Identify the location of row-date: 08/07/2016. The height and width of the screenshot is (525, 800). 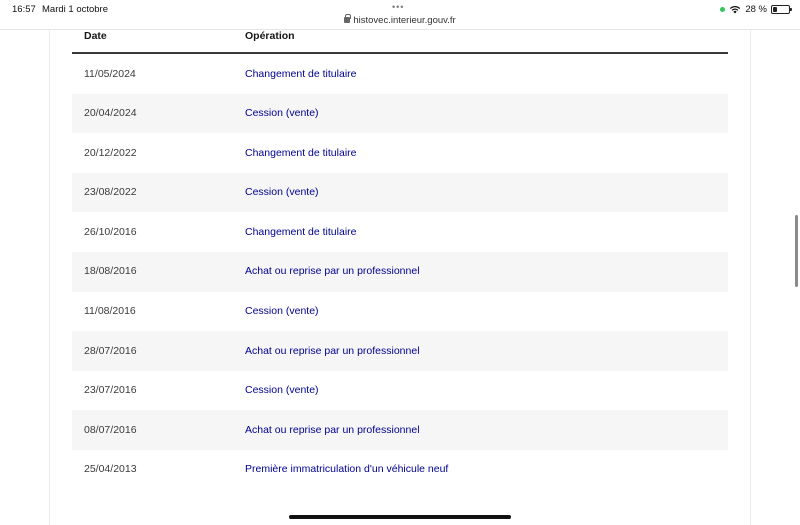
(110, 429).